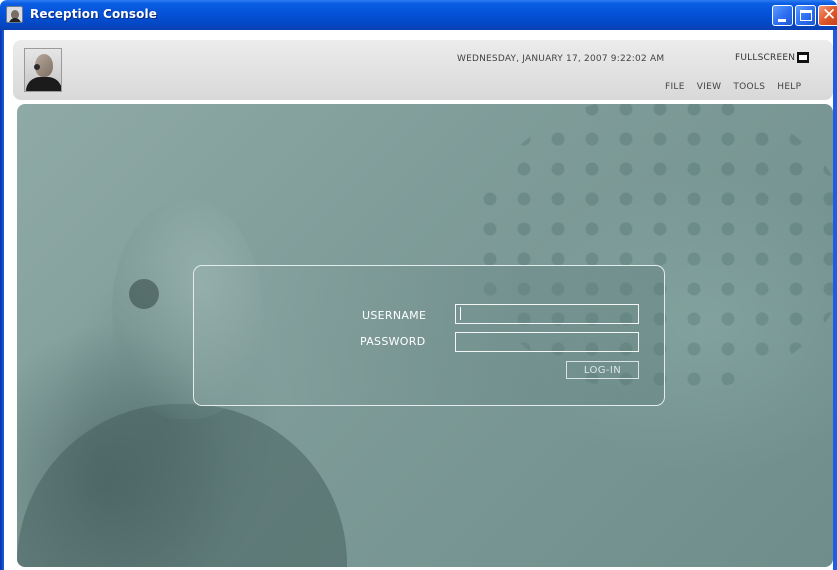  I want to click on fullscreen-label: FULLSCREEN, so click(765, 57).